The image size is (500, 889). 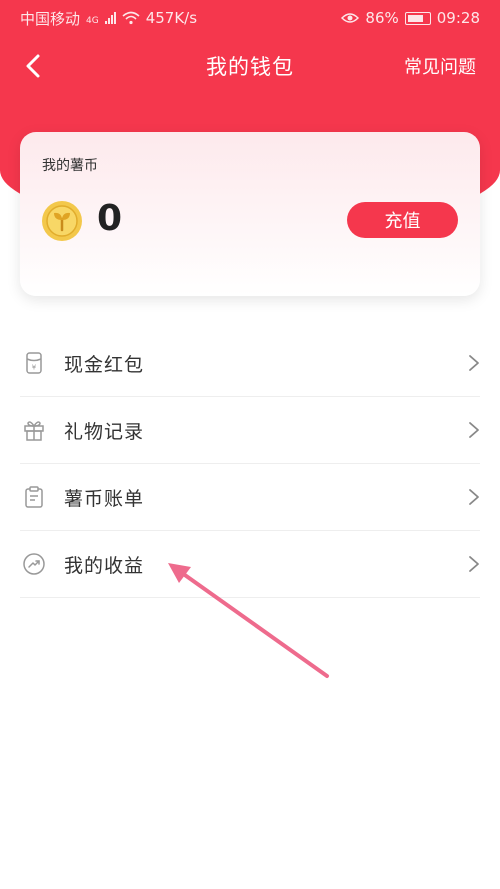 What do you see at coordinates (131, 18) in the screenshot?
I see `wifi-icon` at bounding box center [131, 18].